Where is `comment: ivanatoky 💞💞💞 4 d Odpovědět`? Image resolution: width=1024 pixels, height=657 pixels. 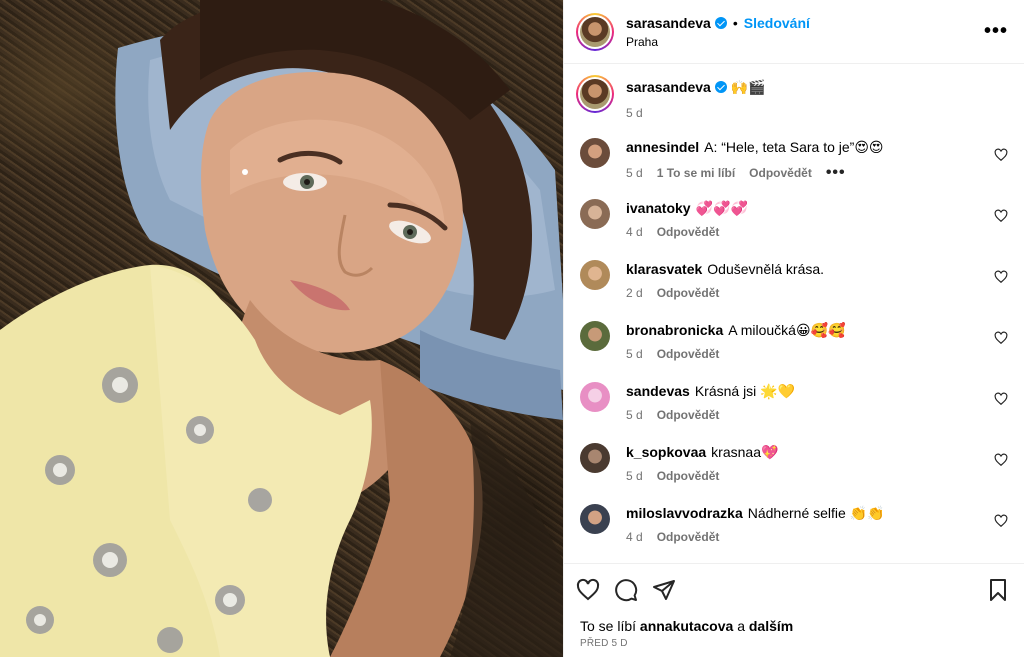
comment: ivanatoky 💞💞💞 4 d Odpovědět is located at coordinates (794, 219).